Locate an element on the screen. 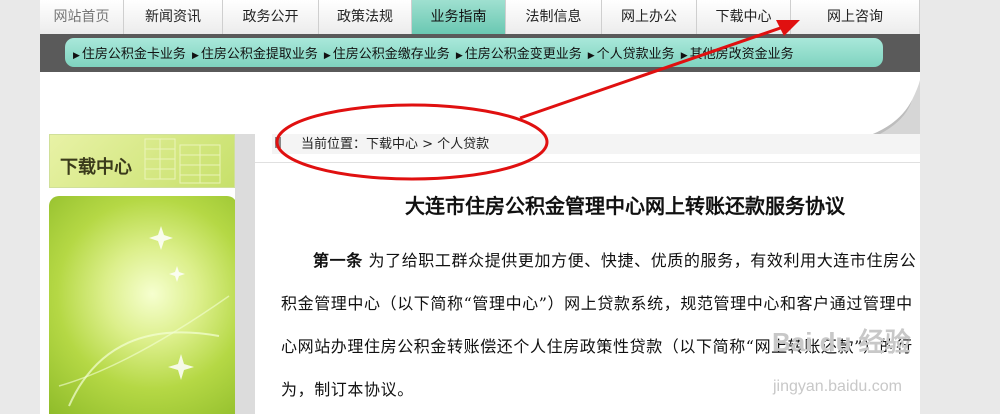 This screenshot has height=414, width=1000. annotation-arrow-line is located at coordinates (656, 71).